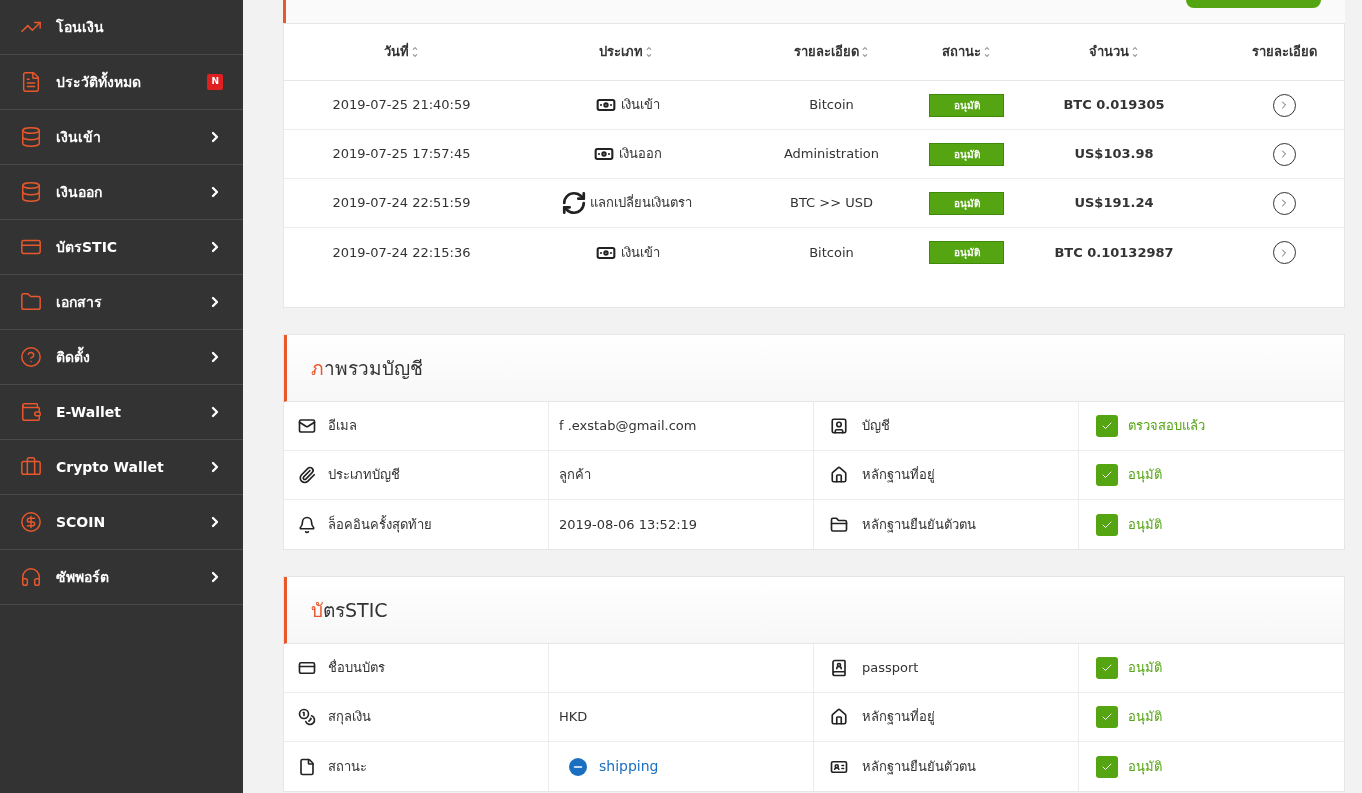 This screenshot has height=793, width=1362. I want to click on sidebar-item: บัตรSTIC, so click(121, 247).